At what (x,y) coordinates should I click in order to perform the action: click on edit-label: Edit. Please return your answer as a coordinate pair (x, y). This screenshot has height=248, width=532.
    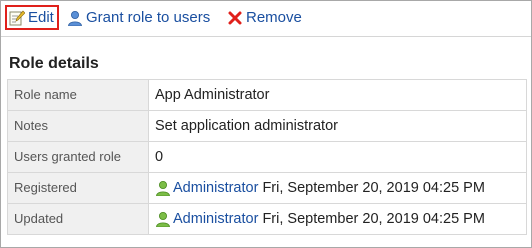
    Looking at the image, I should click on (41, 17).